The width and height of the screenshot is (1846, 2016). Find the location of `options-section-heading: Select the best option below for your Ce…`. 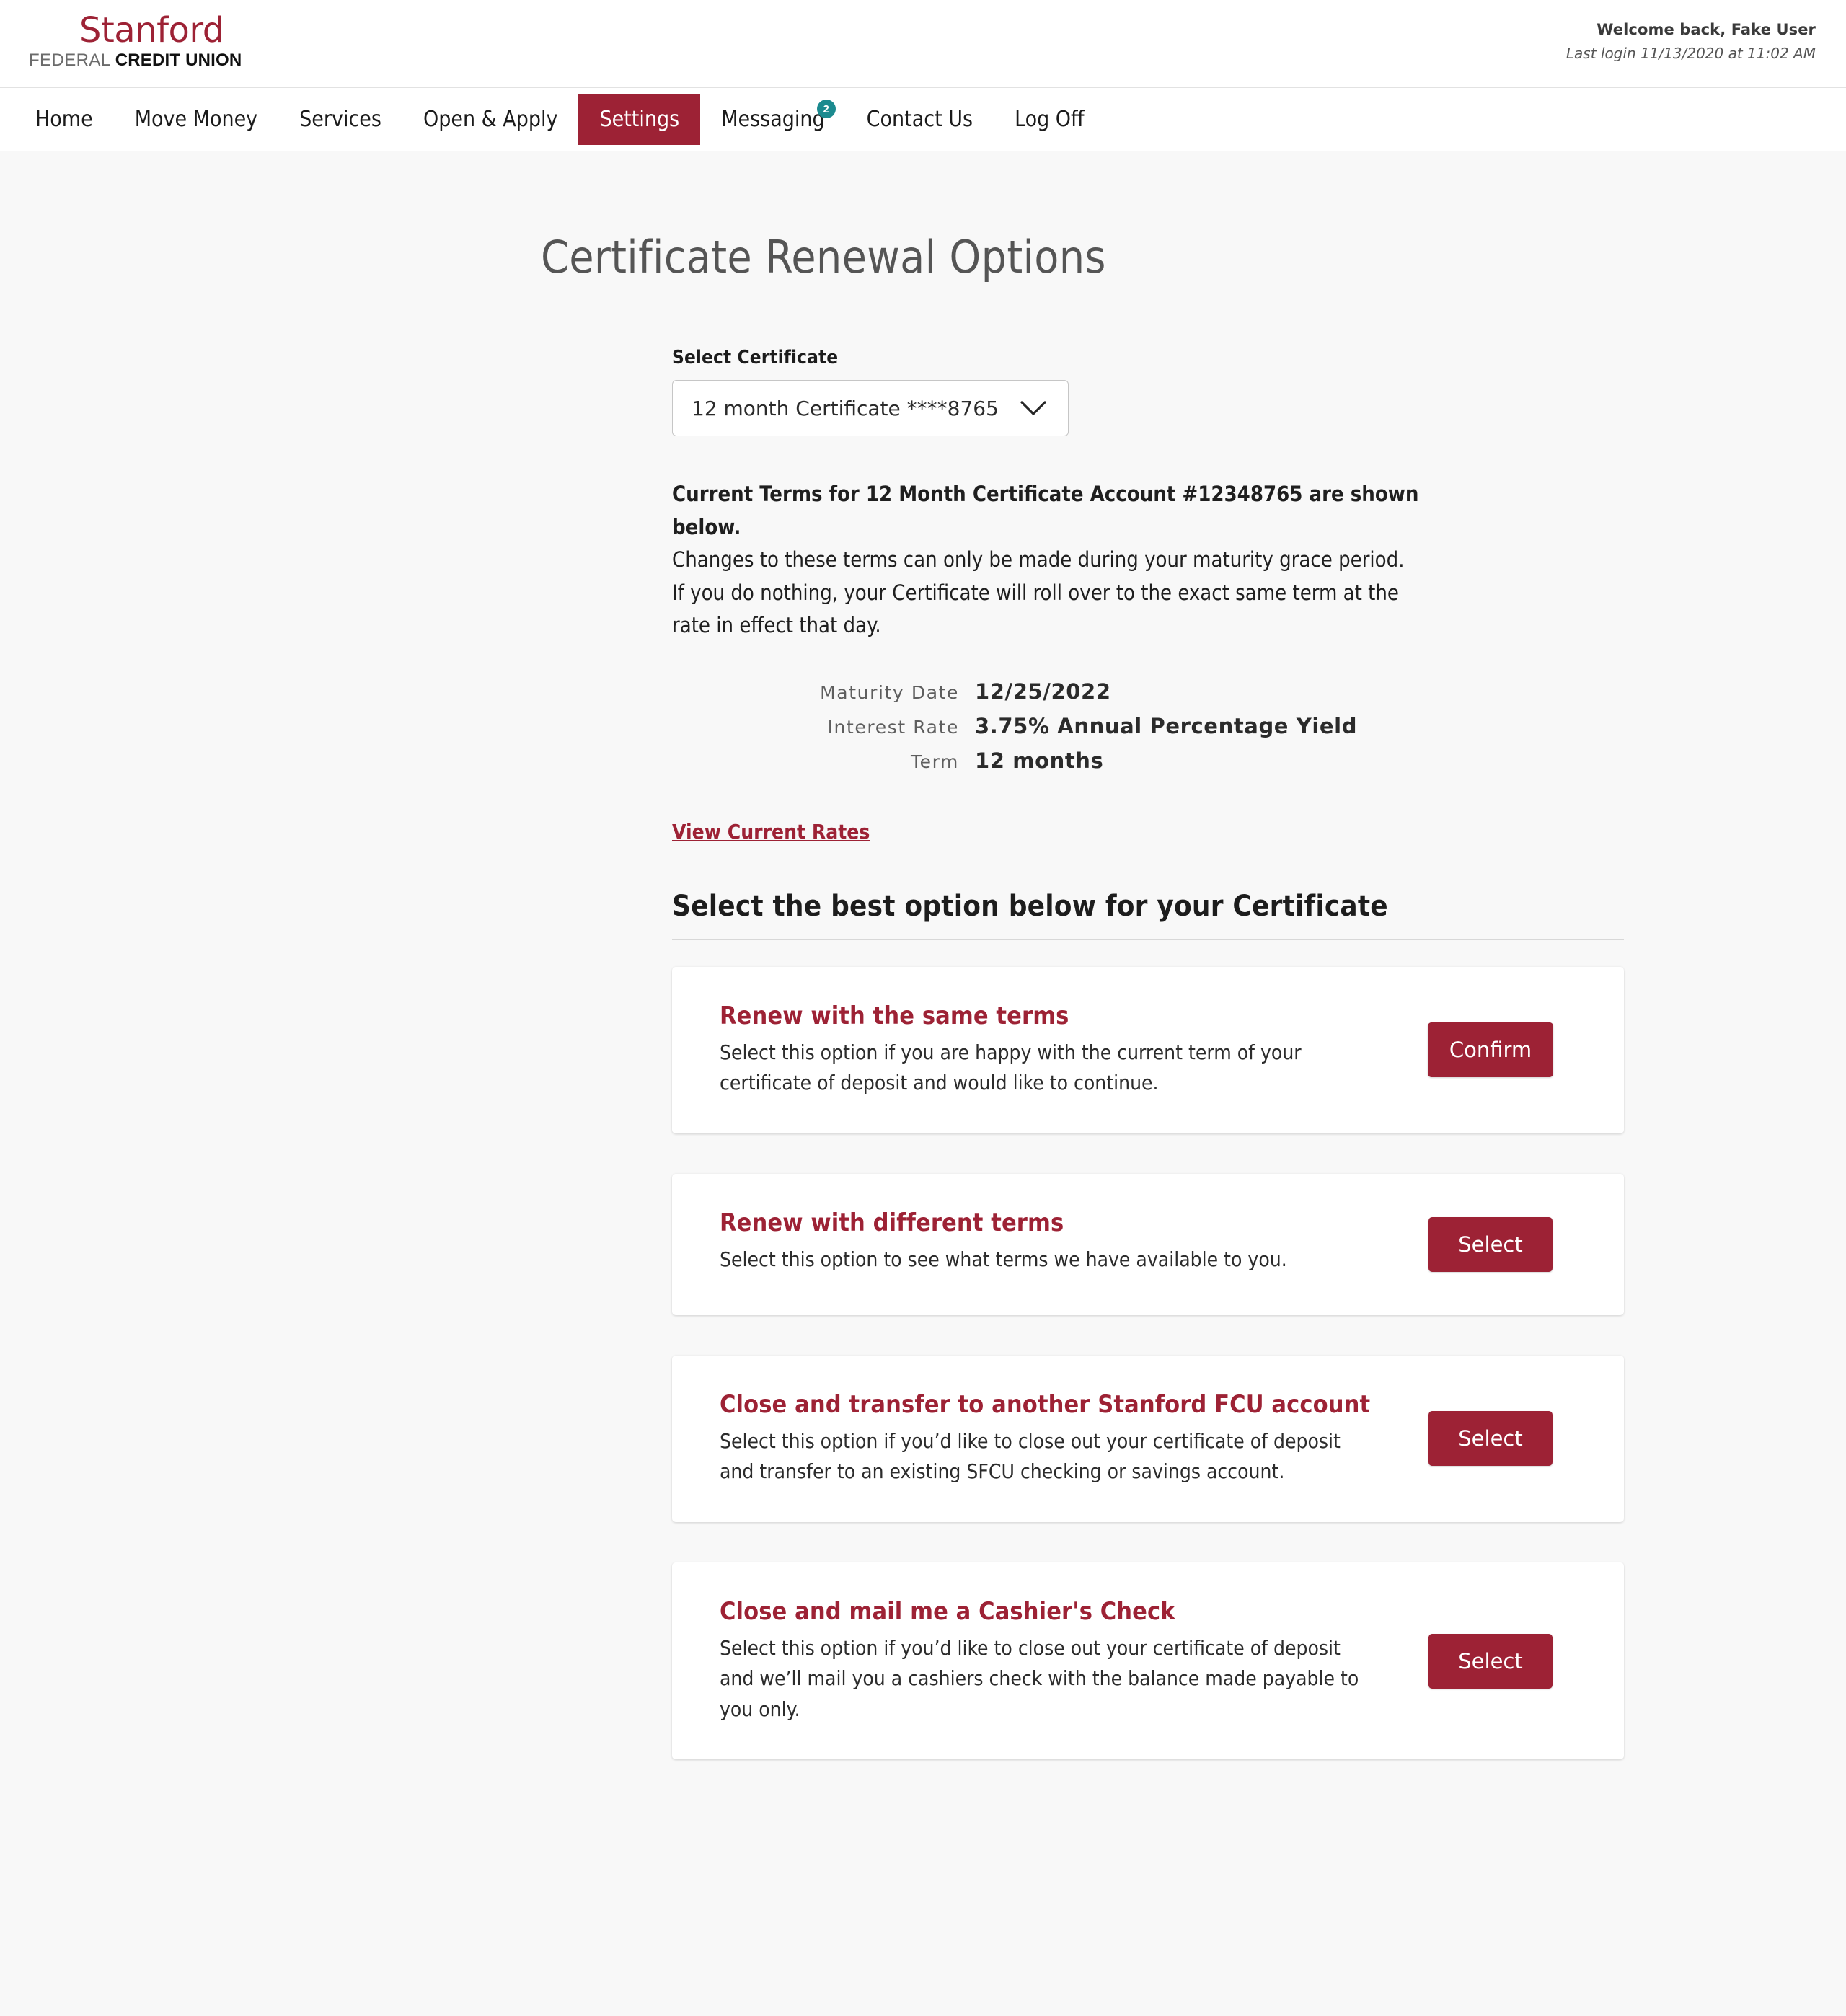

options-section-heading: Select the best option below for your Ce… is located at coordinates (1148, 915).